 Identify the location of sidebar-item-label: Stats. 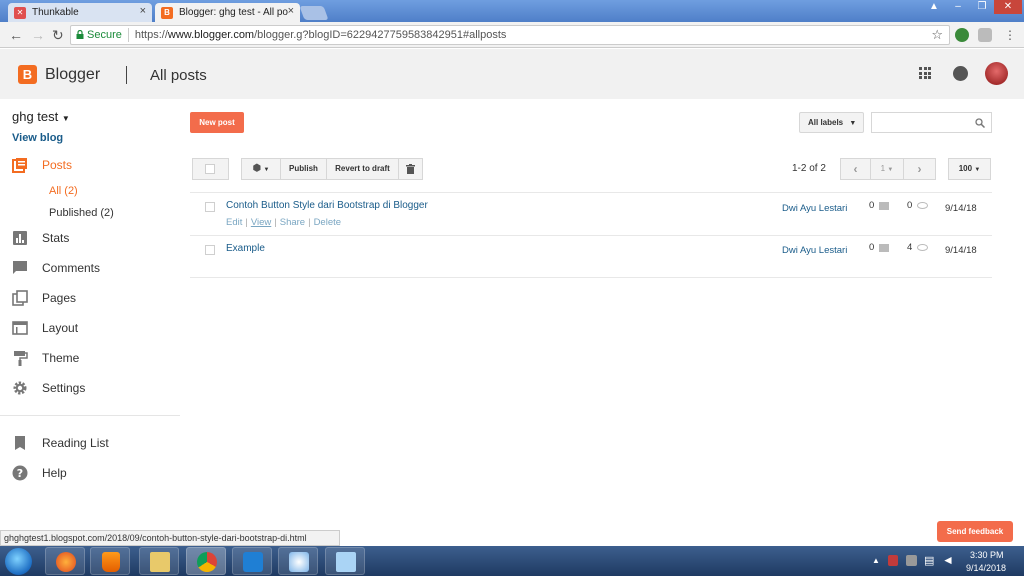
(56, 238).